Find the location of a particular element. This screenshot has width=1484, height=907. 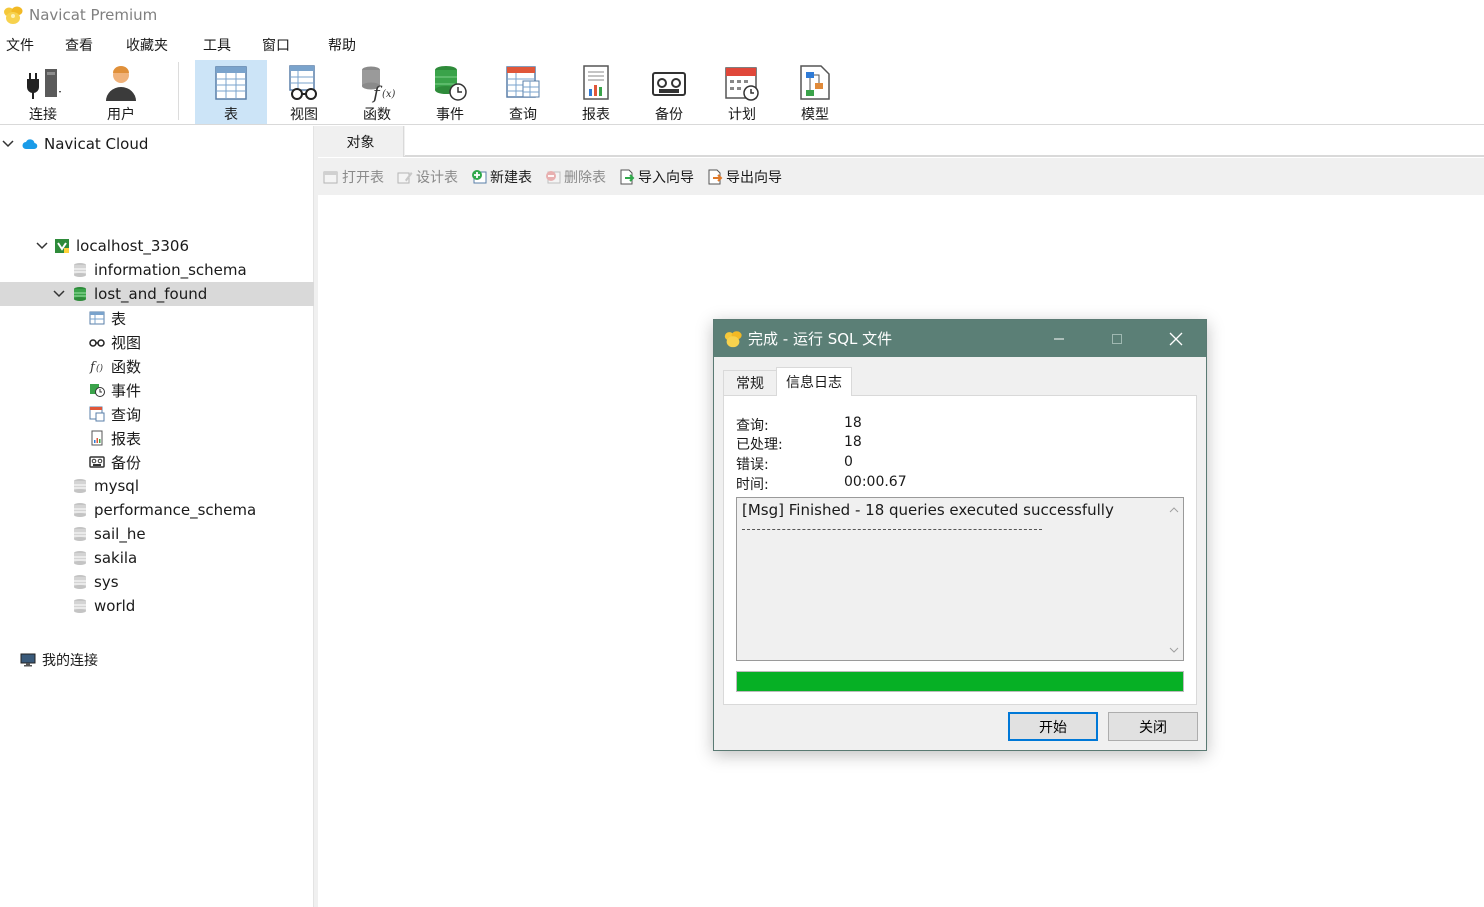

scroll-down-icon is located at coordinates (1174, 650).